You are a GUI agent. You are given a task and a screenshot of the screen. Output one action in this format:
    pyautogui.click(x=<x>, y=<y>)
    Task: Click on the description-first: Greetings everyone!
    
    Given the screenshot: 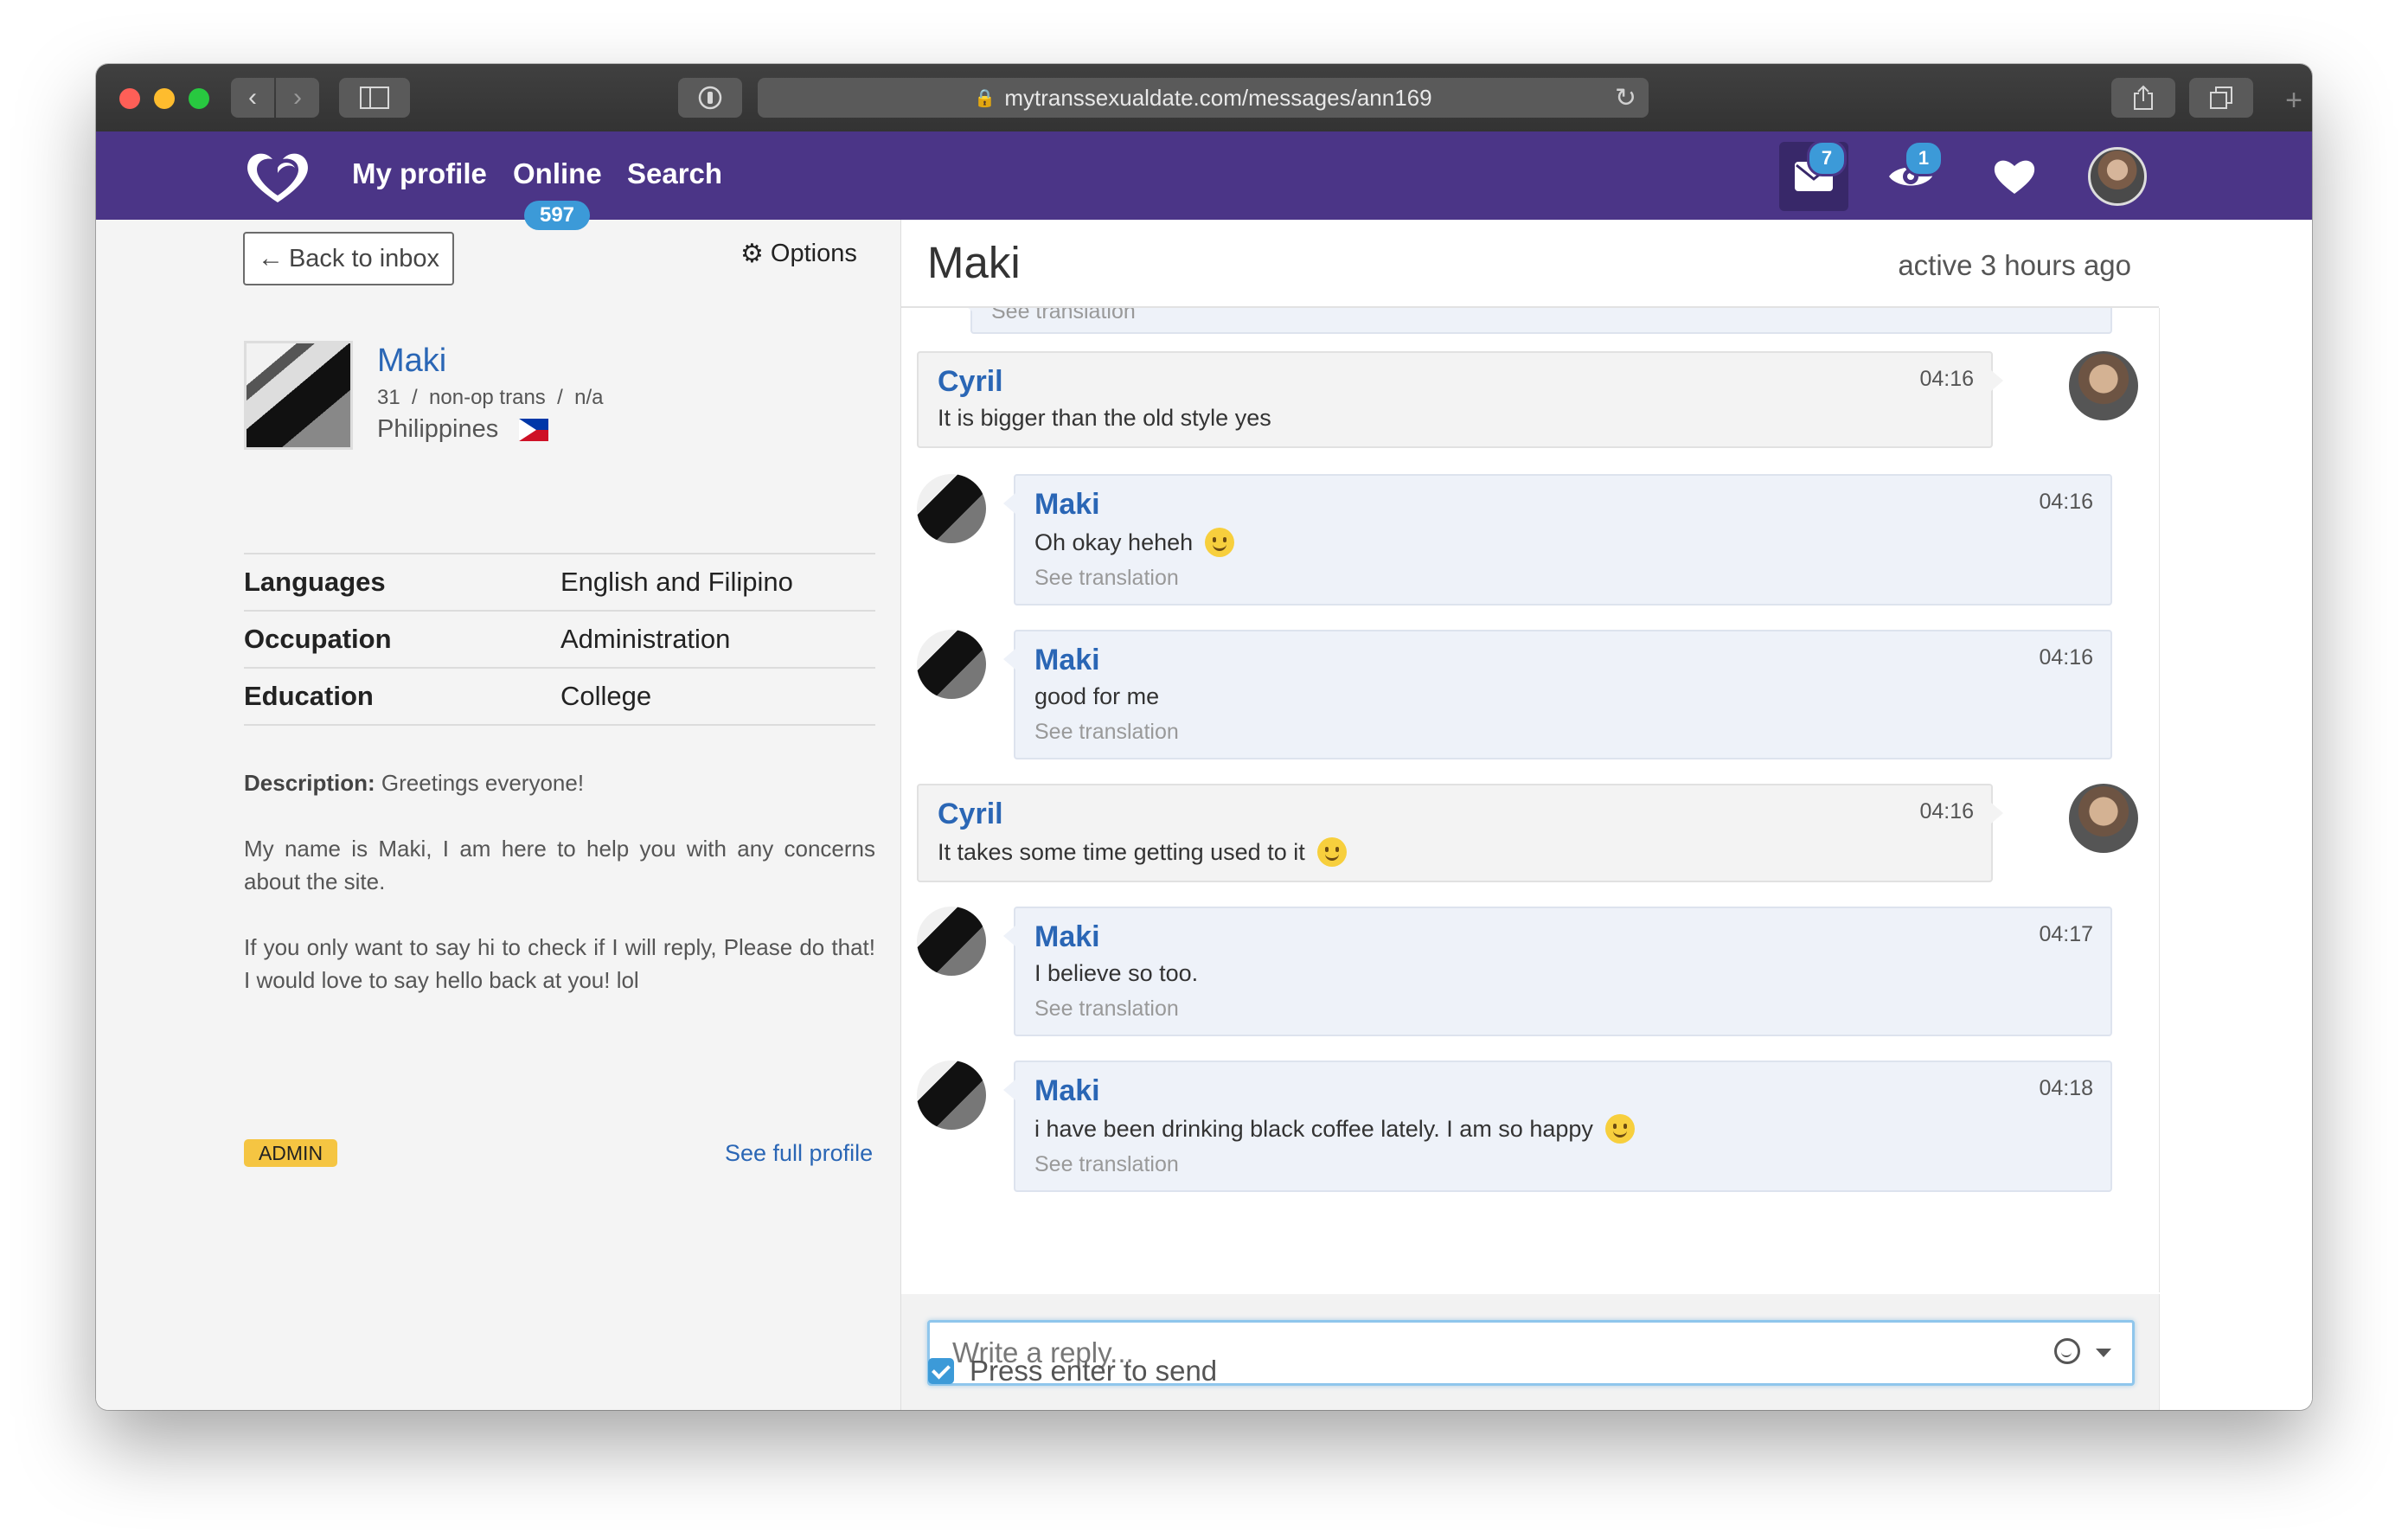 What is the action you would take?
    pyautogui.click(x=483, y=783)
    